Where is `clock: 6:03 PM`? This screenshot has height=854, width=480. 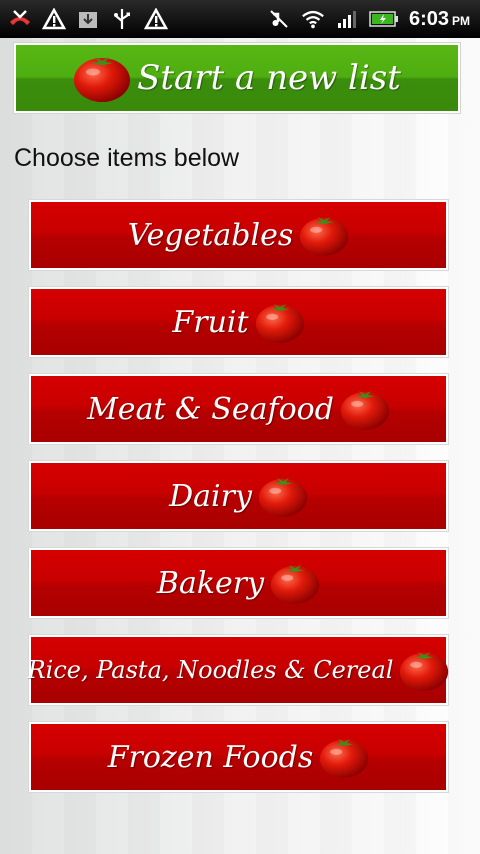 clock: 6:03 PM is located at coordinates (439, 18).